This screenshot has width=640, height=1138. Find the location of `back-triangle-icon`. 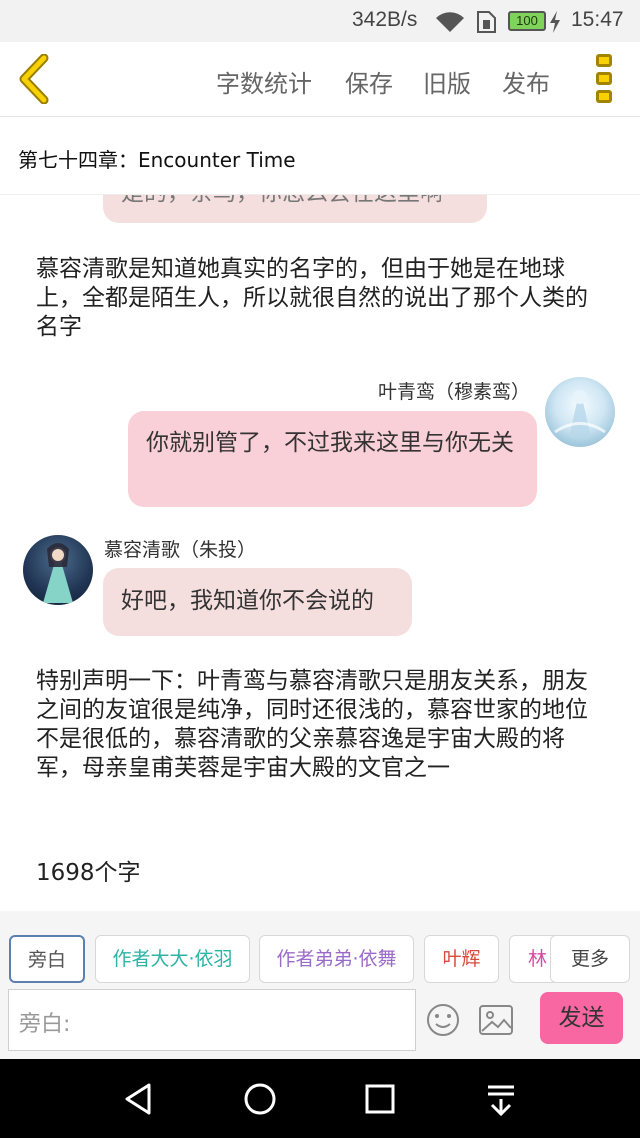

back-triangle-icon is located at coordinates (139, 1099).